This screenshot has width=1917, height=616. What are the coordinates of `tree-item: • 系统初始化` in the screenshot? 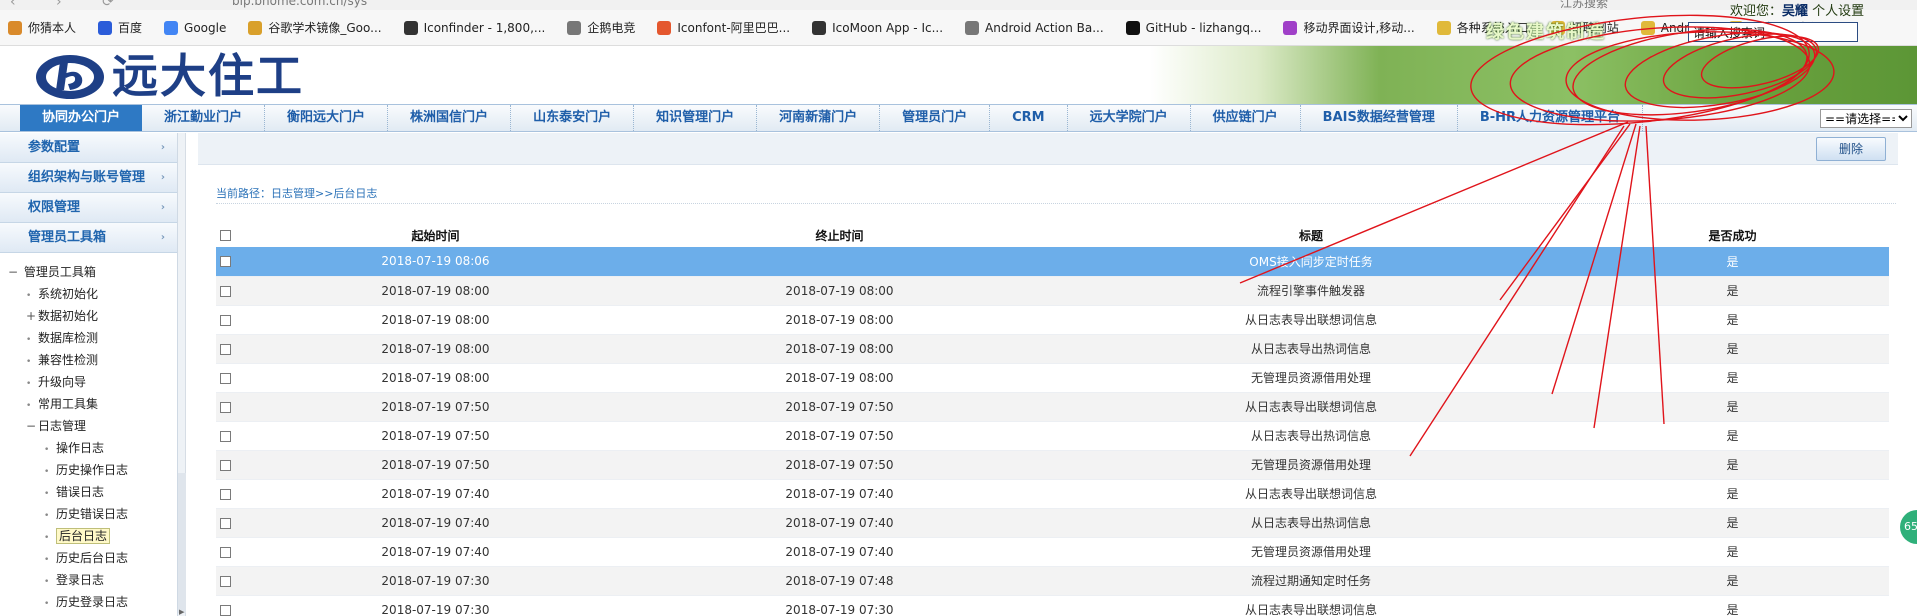 It's located at (92, 294).